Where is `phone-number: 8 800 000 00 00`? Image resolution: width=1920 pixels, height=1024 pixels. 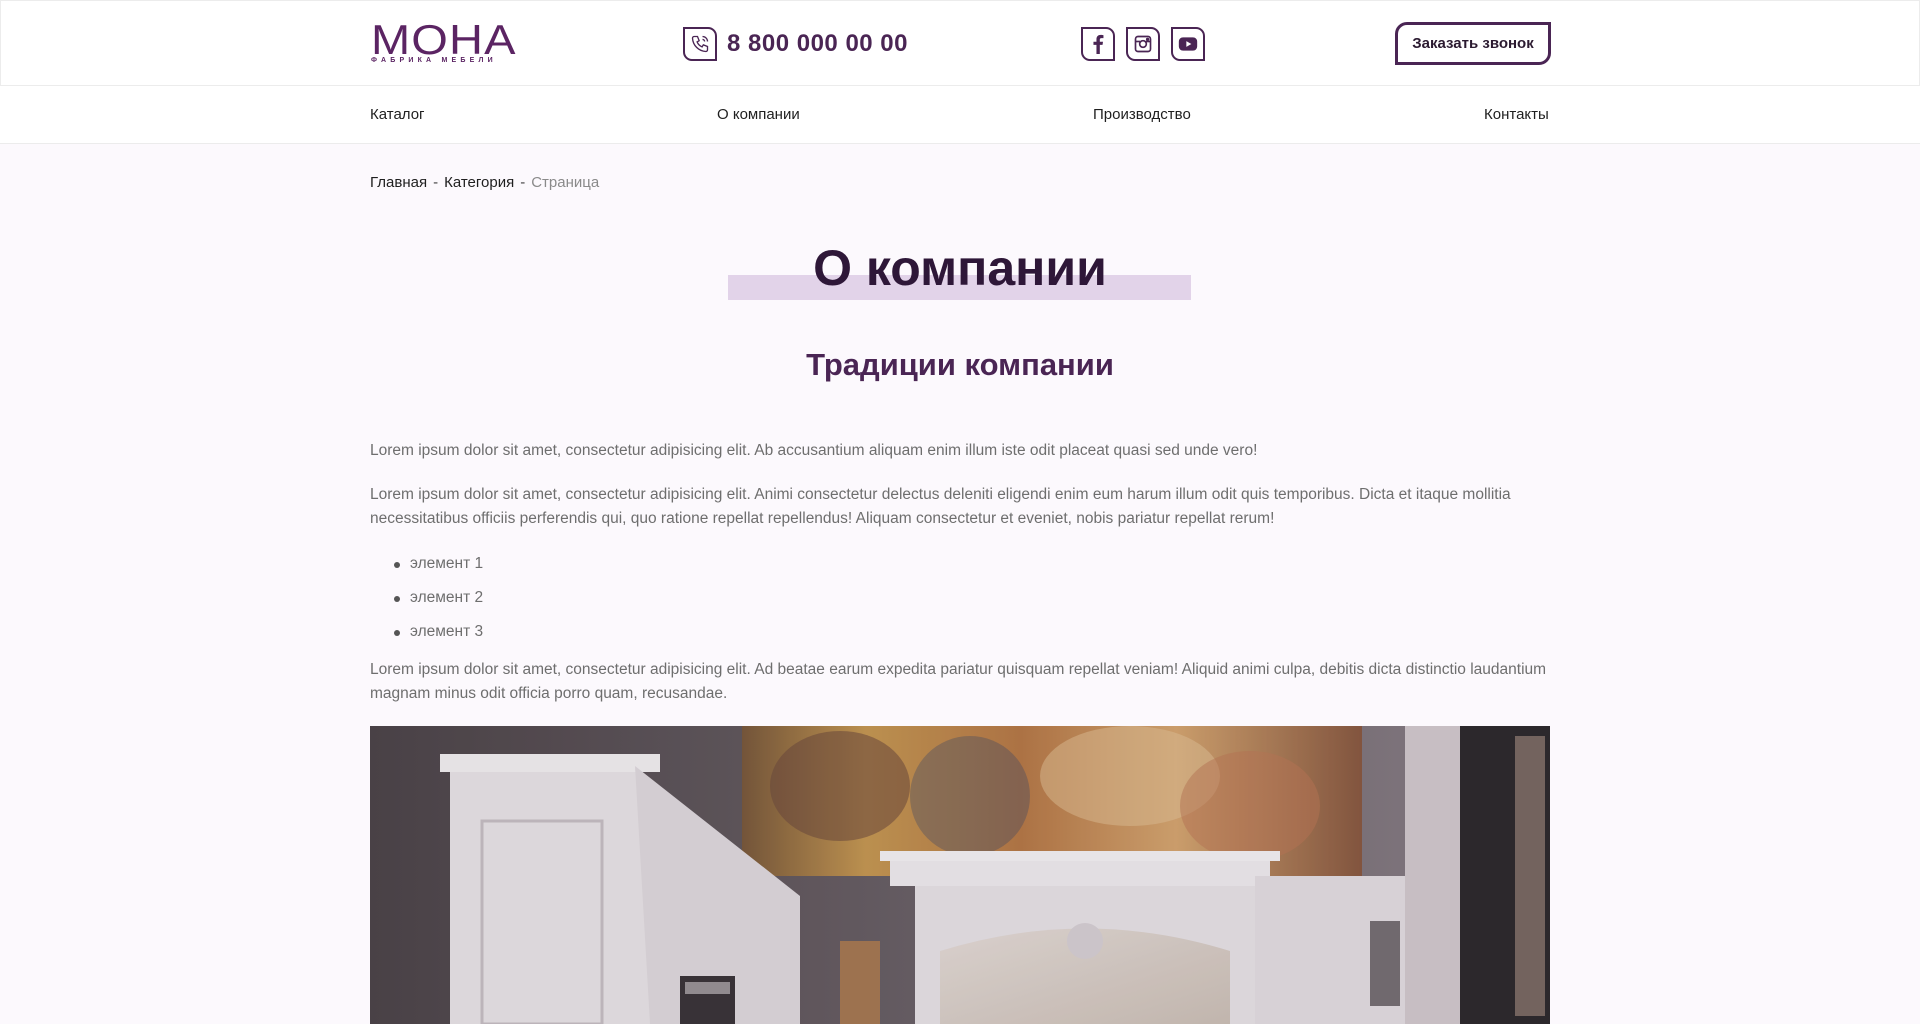 phone-number: 8 800 000 00 00 is located at coordinates (817, 44).